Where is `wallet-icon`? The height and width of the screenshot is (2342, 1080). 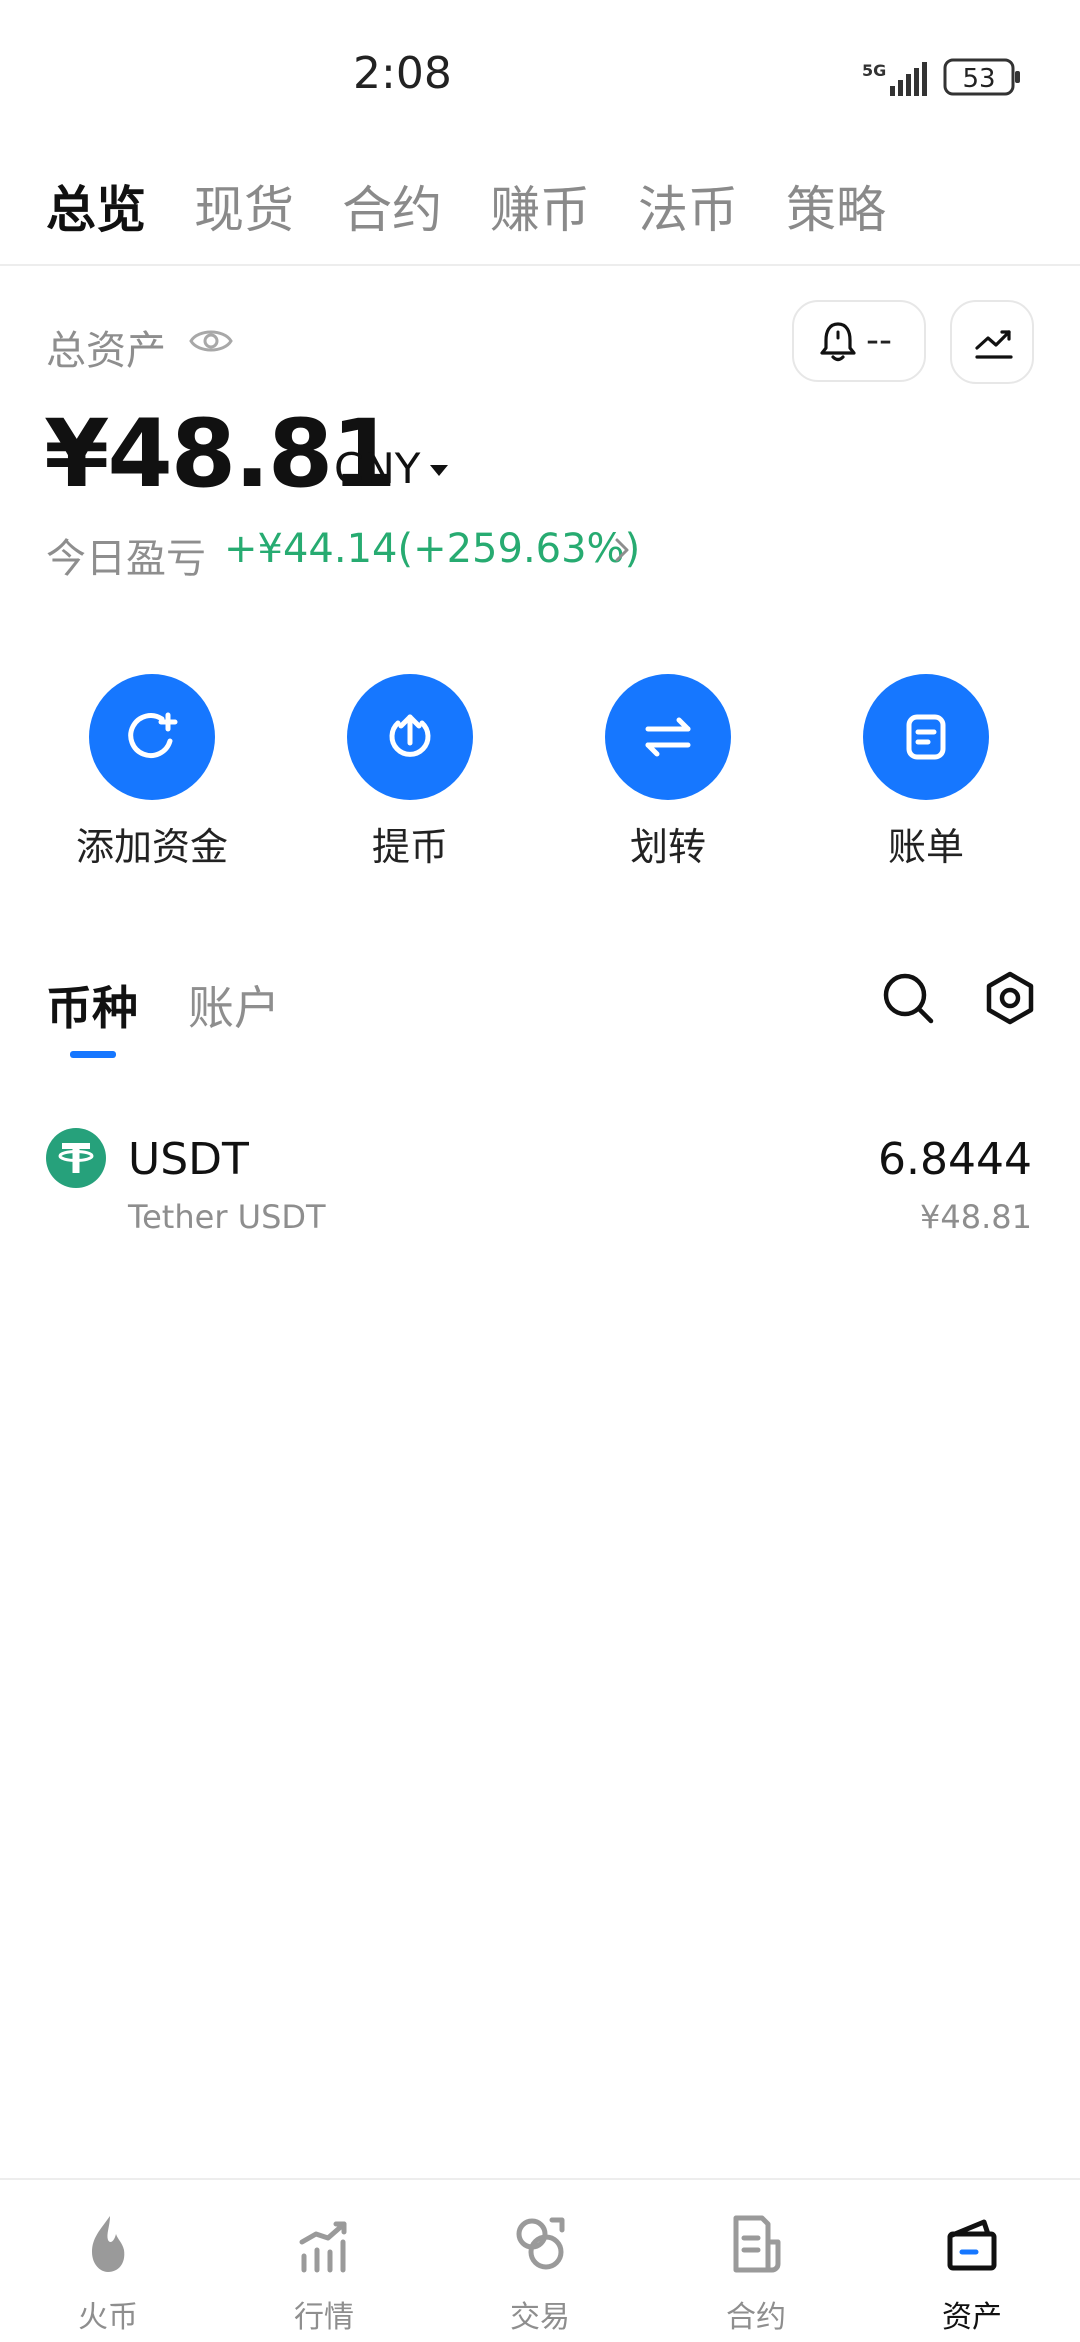 wallet-icon is located at coordinates (972, 2245).